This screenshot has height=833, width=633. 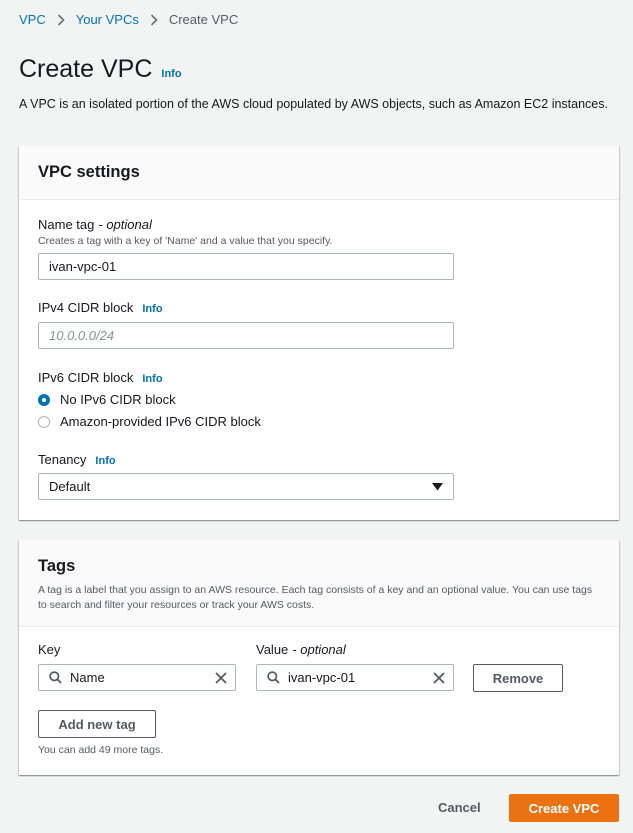 I want to click on name-tag-optional: - optional, so click(x=125, y=224).